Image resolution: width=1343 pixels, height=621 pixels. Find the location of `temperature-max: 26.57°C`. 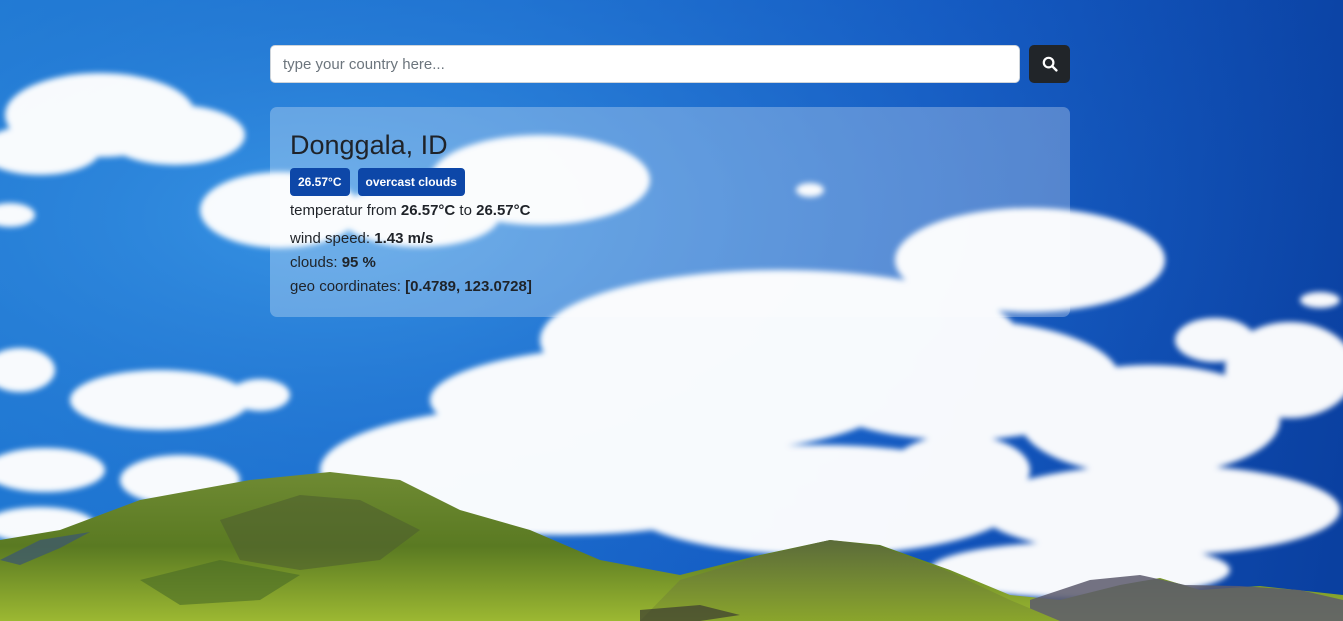

temperature-max: 26.57°C is located at coordinates (503, 210).